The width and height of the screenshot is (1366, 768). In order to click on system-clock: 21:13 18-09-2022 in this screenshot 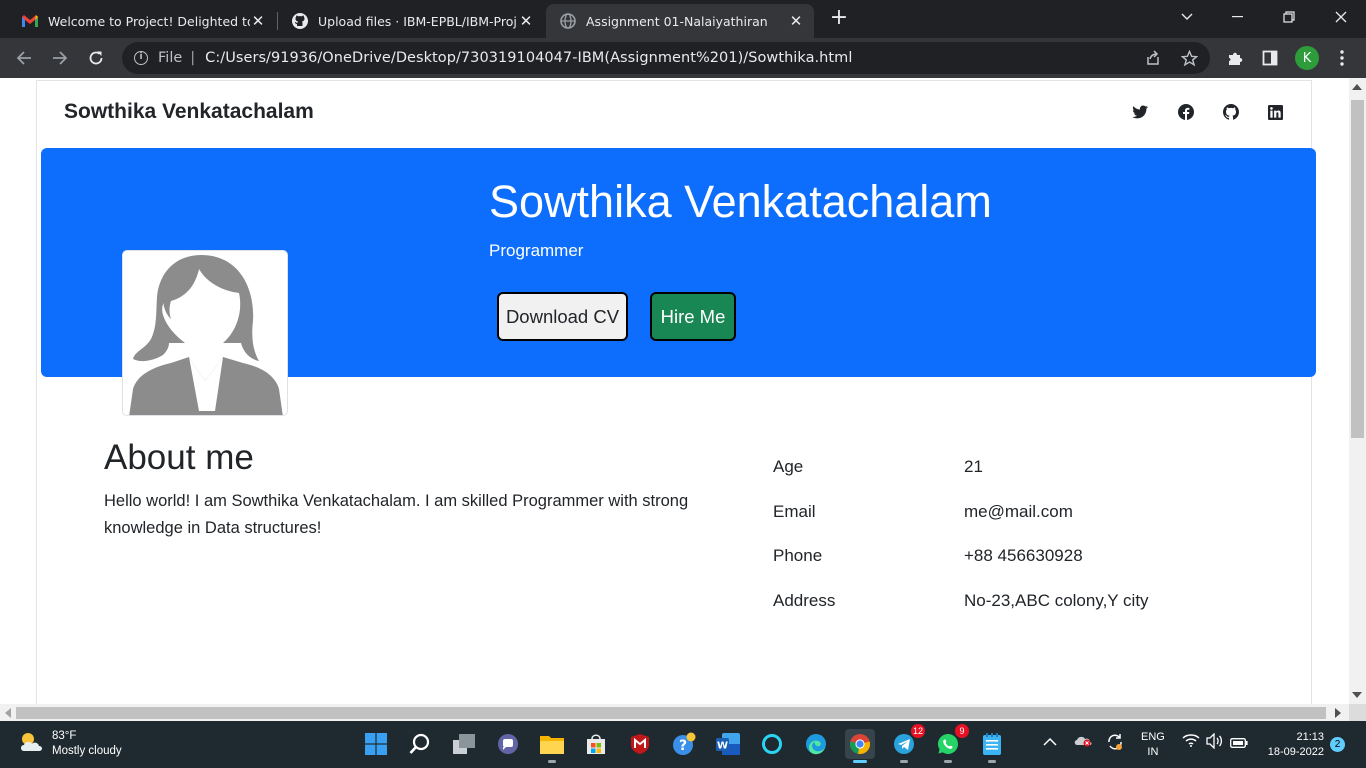, I will do `click(1293, 745)`.